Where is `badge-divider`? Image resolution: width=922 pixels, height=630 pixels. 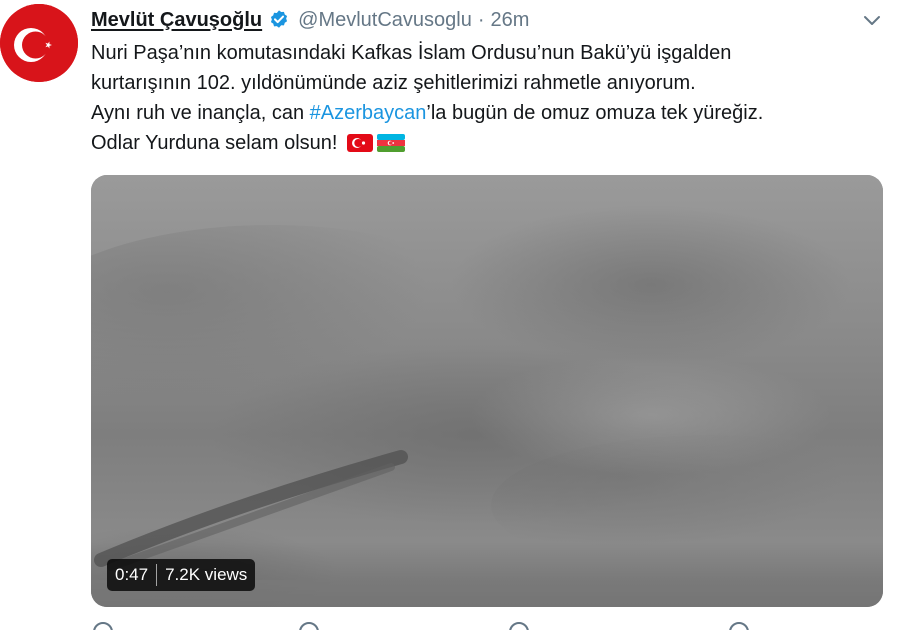 badge-divider is located at coordinates (157, 575).